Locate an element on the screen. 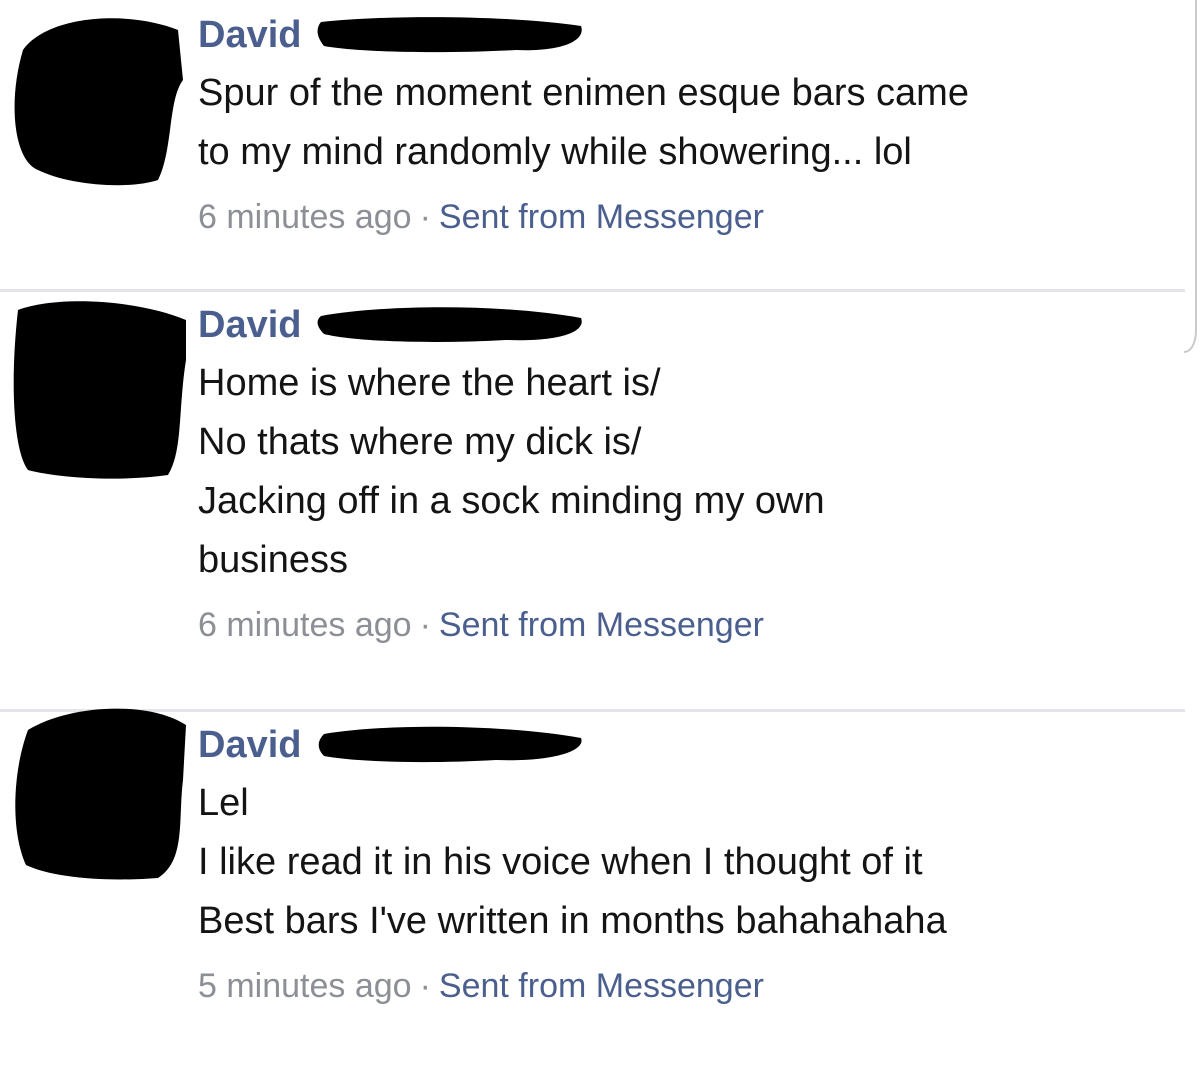 This screenshot has height=1070, width=1200. scroll-edge is located at coordinates (1191, 535).